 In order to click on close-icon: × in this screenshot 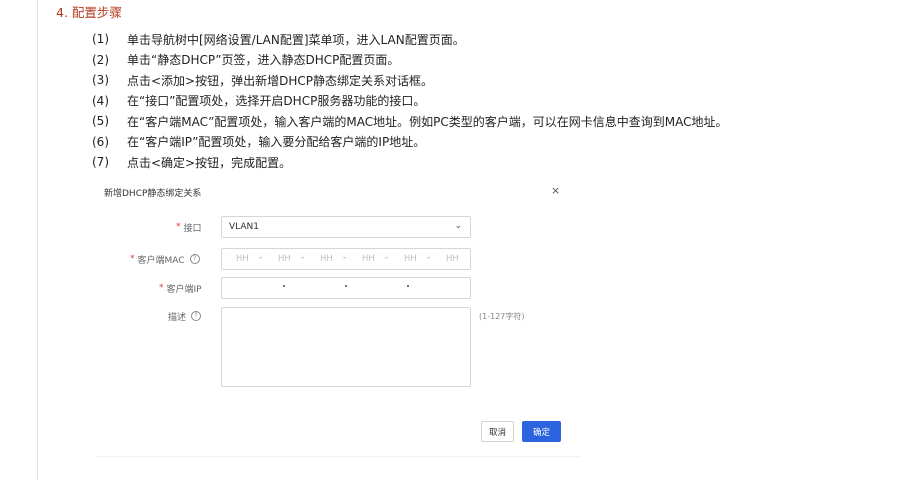, I will do `click(555, 190)`.